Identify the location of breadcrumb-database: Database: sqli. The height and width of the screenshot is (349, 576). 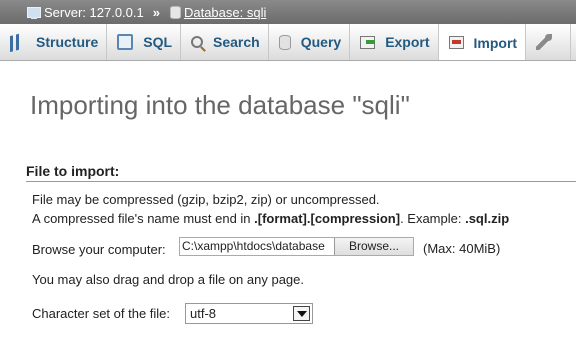
(217, 12).